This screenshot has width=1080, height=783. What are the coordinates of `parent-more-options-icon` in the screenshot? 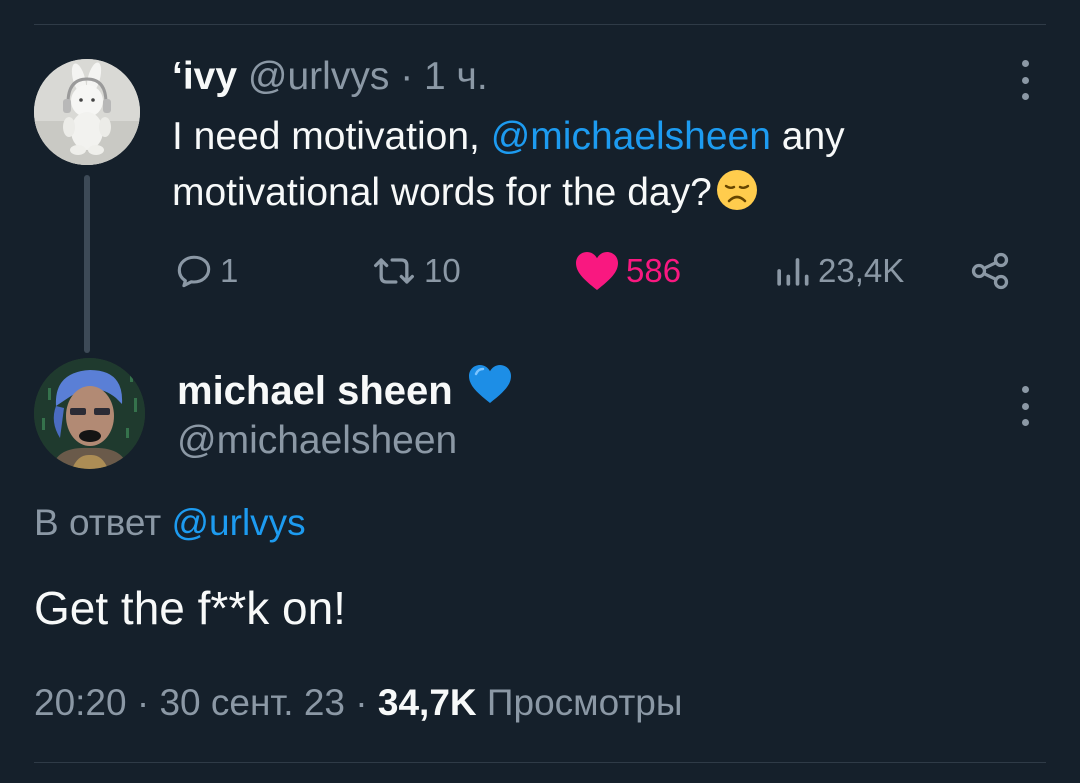 It's located at (1025, 80).